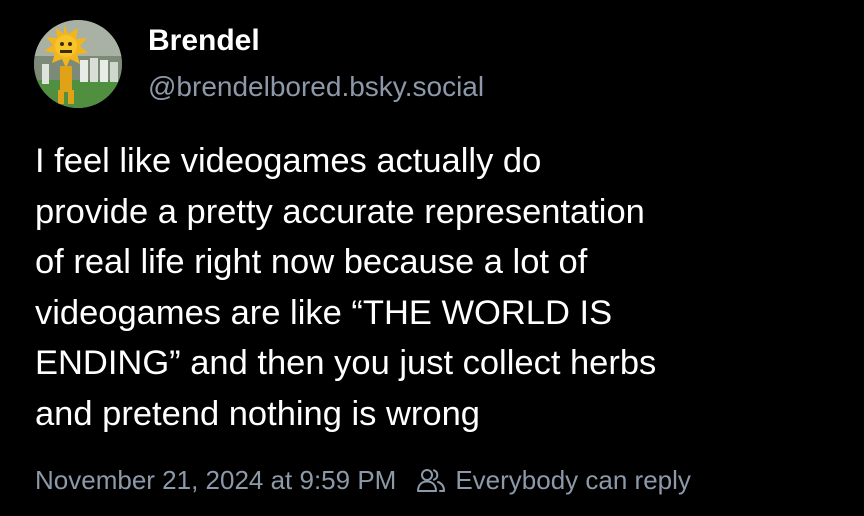 The height and width of the screenshot is (516, 864). I want to click on post-text-line: I feel like videogames actually do, so click(288, 161).